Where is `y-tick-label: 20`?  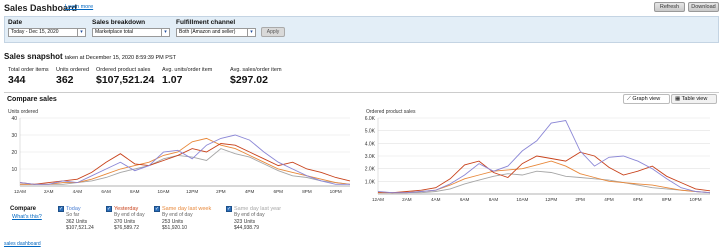
y-tick-label: 20 is located at coordinates (14, 153).